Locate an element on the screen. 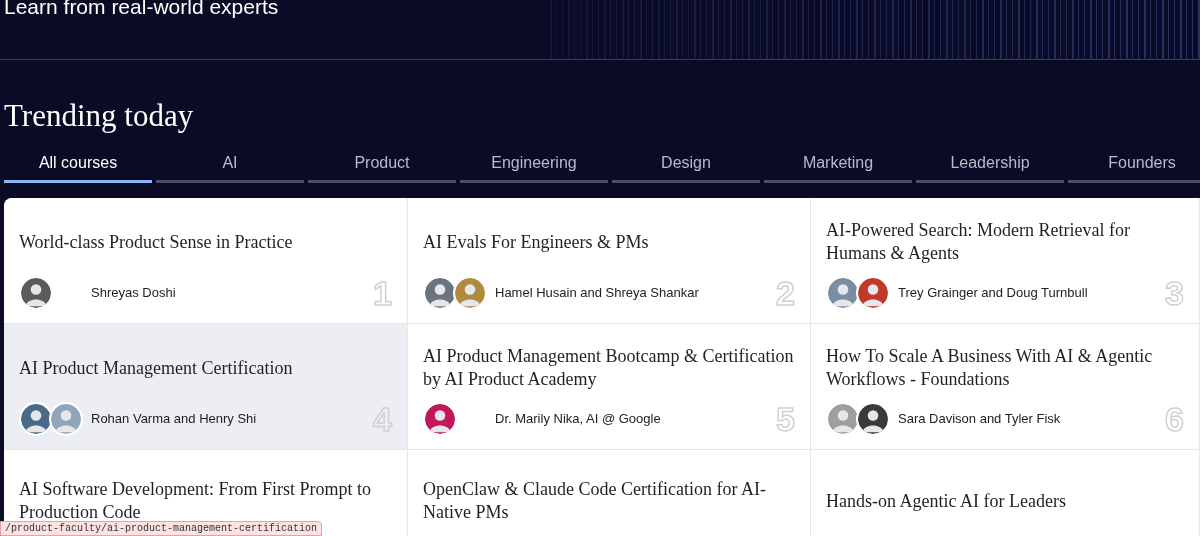 Image resolution: width=1200 pixels, height=536 pixels. category-tab: Engineering is located at coordinates (534, 164).